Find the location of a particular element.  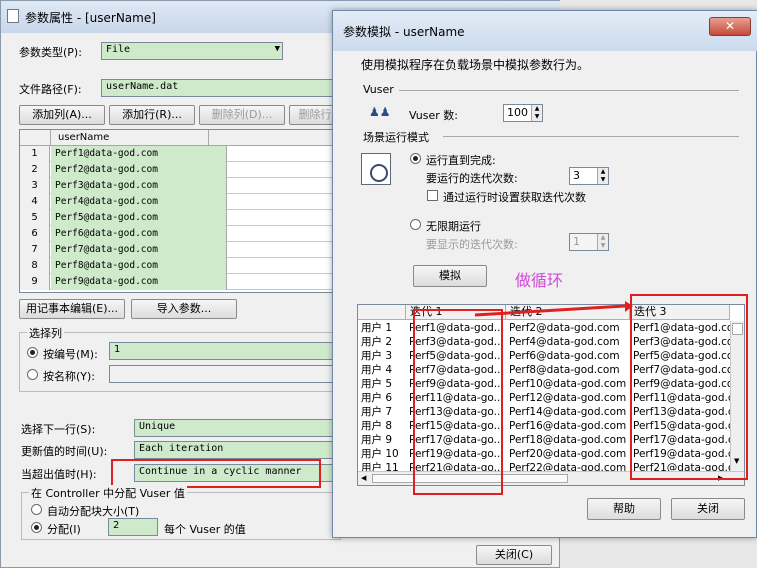

highlight-box-cyclic is located at coordinates (216, 473).